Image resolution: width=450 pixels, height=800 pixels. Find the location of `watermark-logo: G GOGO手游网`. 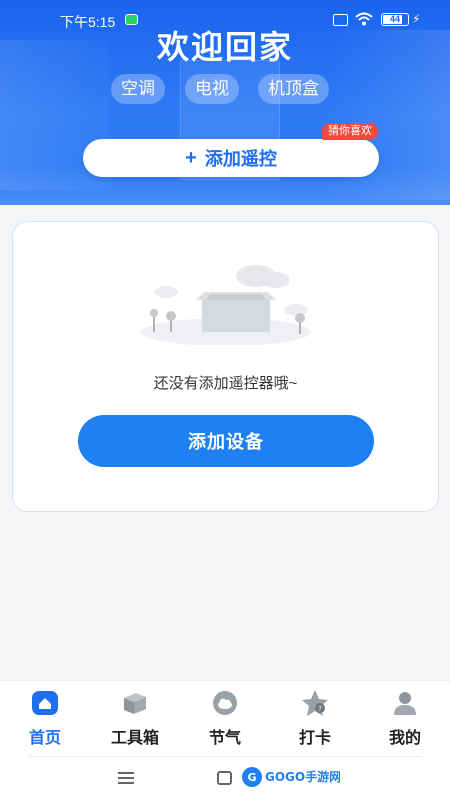

watermark-logo: G GOGO手游网 is located at coordinates (291, 777).